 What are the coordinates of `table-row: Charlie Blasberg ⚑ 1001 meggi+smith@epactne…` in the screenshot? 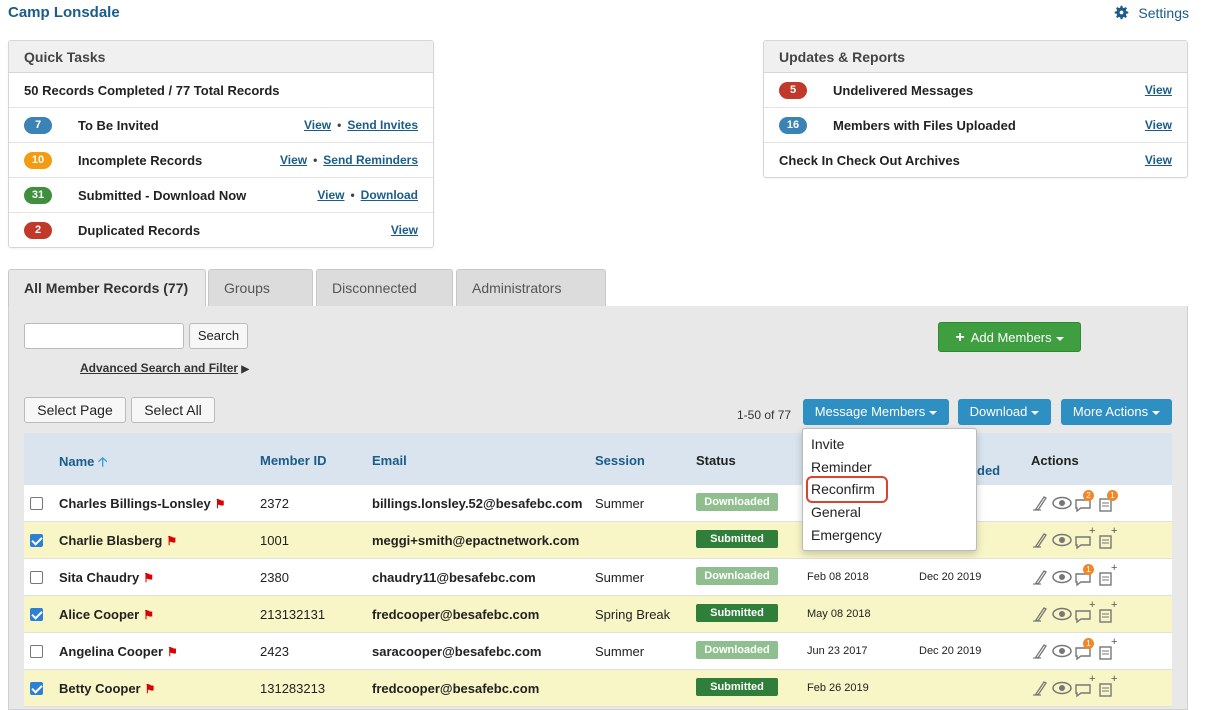 It's located at (598, 540).